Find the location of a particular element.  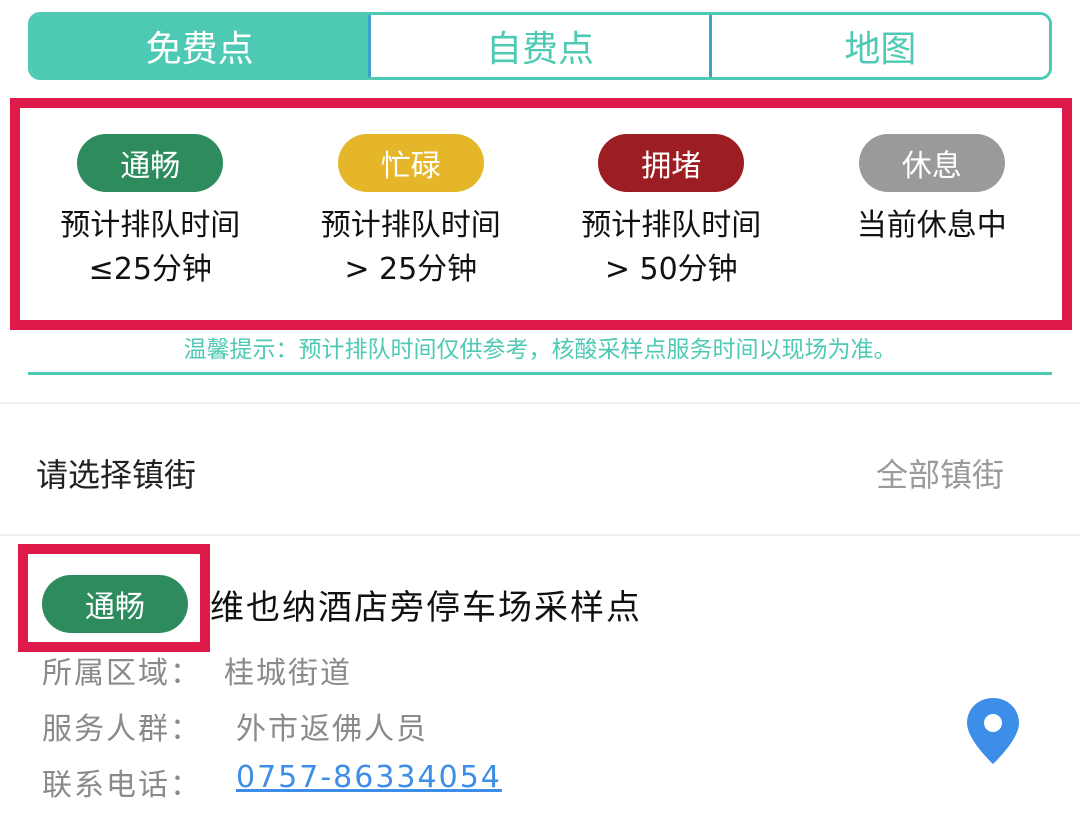

legend-item-smooth: 通畅 预计排队时间 ≤25分钟 is located at coordinates (150, 214).